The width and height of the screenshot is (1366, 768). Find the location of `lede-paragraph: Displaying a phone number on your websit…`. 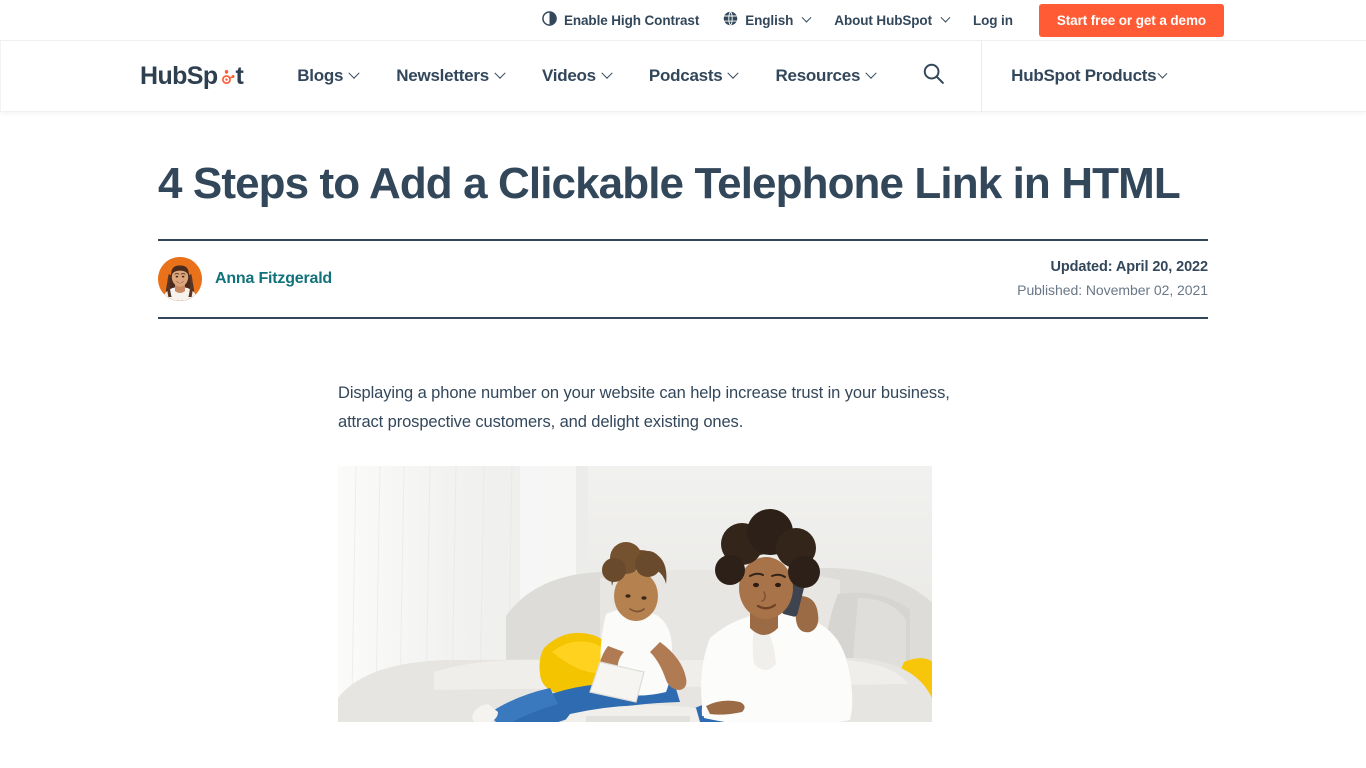

lede-paragraph: Displaying a phone number on your websit… is located at coordinates (644, 407).